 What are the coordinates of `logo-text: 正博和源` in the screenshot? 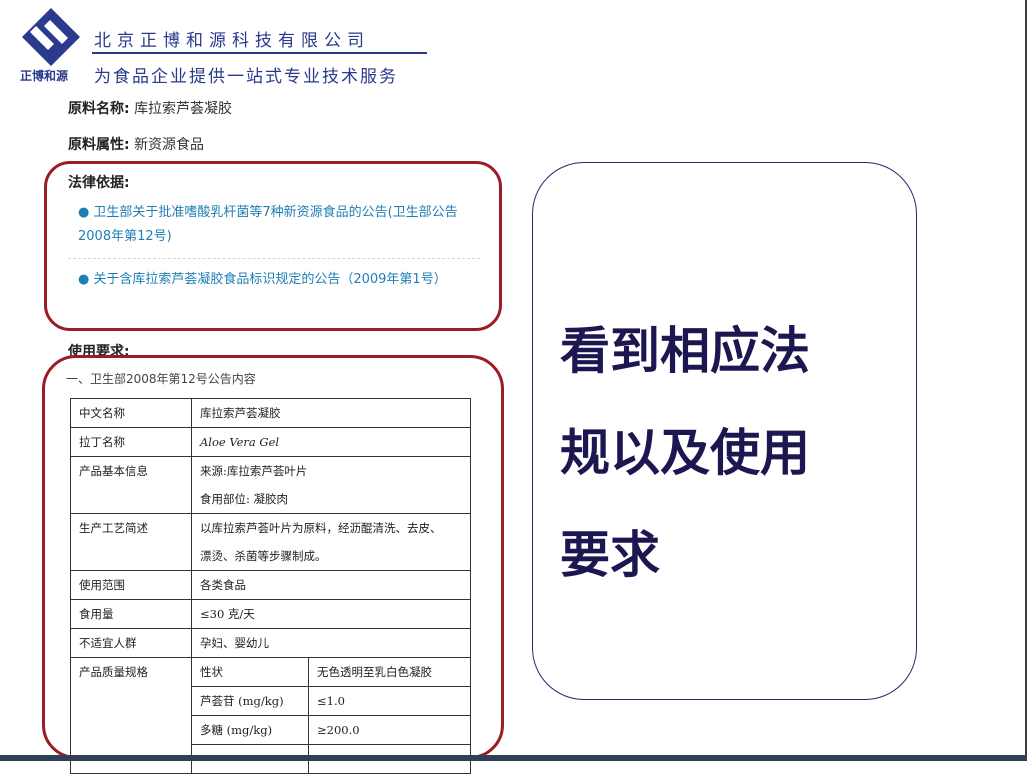 It's located at (44, 76).